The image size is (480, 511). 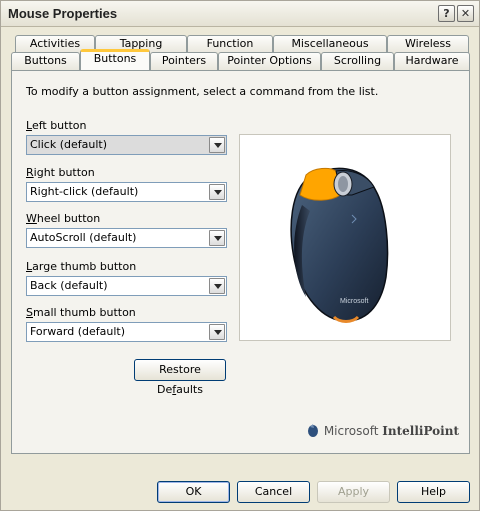 What do you see at coordinates (240, 14) in the screenshot?
I see `title-bar: Mouse Properties ? ✕` at bounding box center [240, 14].